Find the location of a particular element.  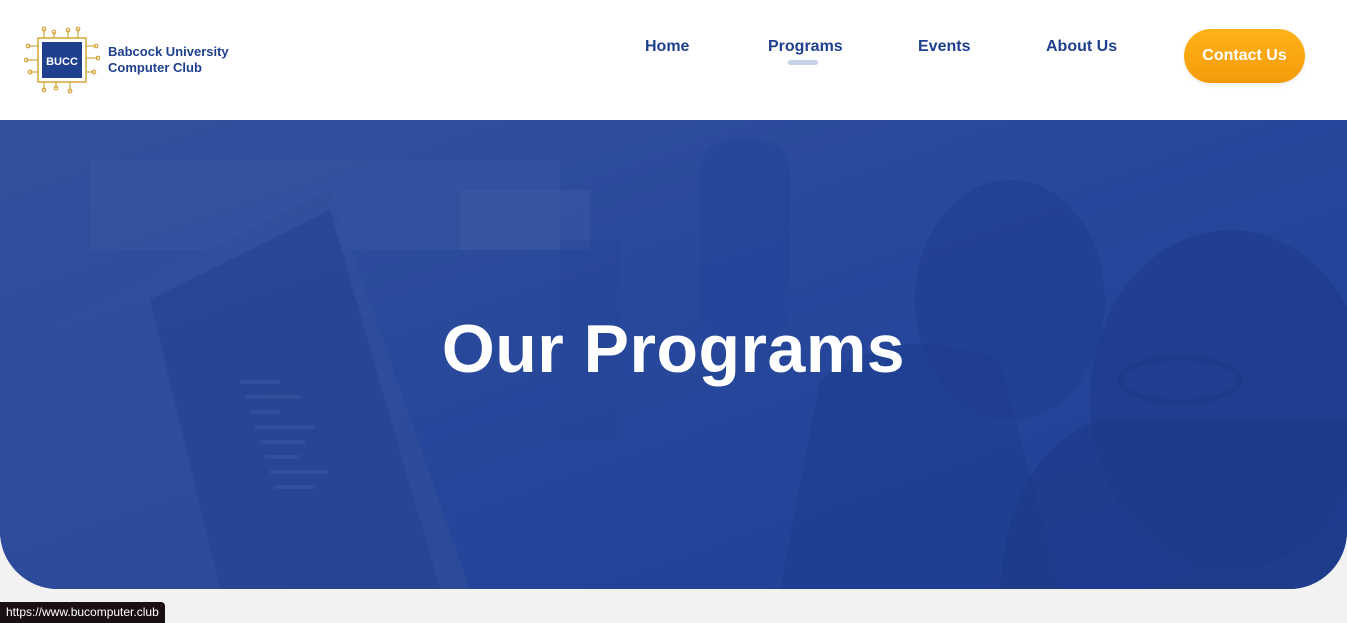

nav-item-programs: Programs is located at coordinates (805, 51).